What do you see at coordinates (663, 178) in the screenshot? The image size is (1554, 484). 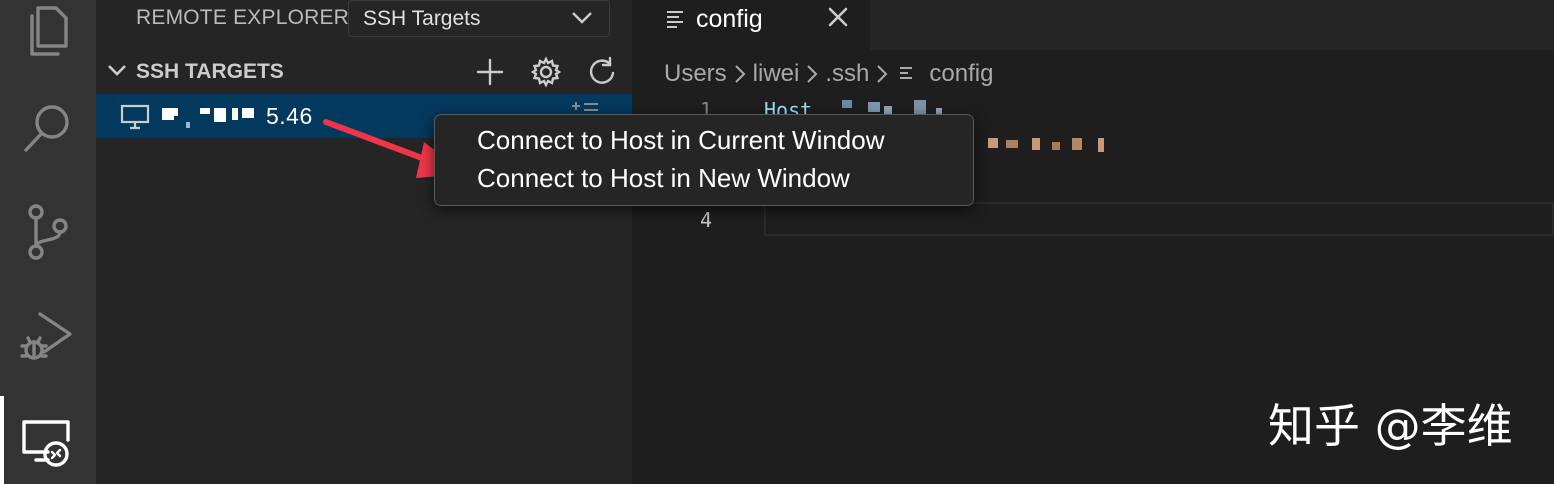 I see `menu-item-connect-new-window: Connect to Host in New Window` at bounding box center [663, 178].